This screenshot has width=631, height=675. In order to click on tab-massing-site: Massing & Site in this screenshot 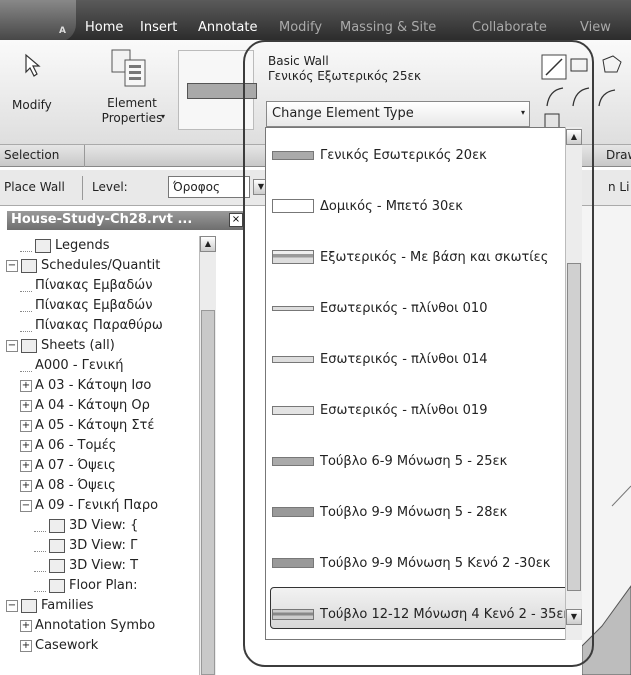, I will do `click(388, 27)`.